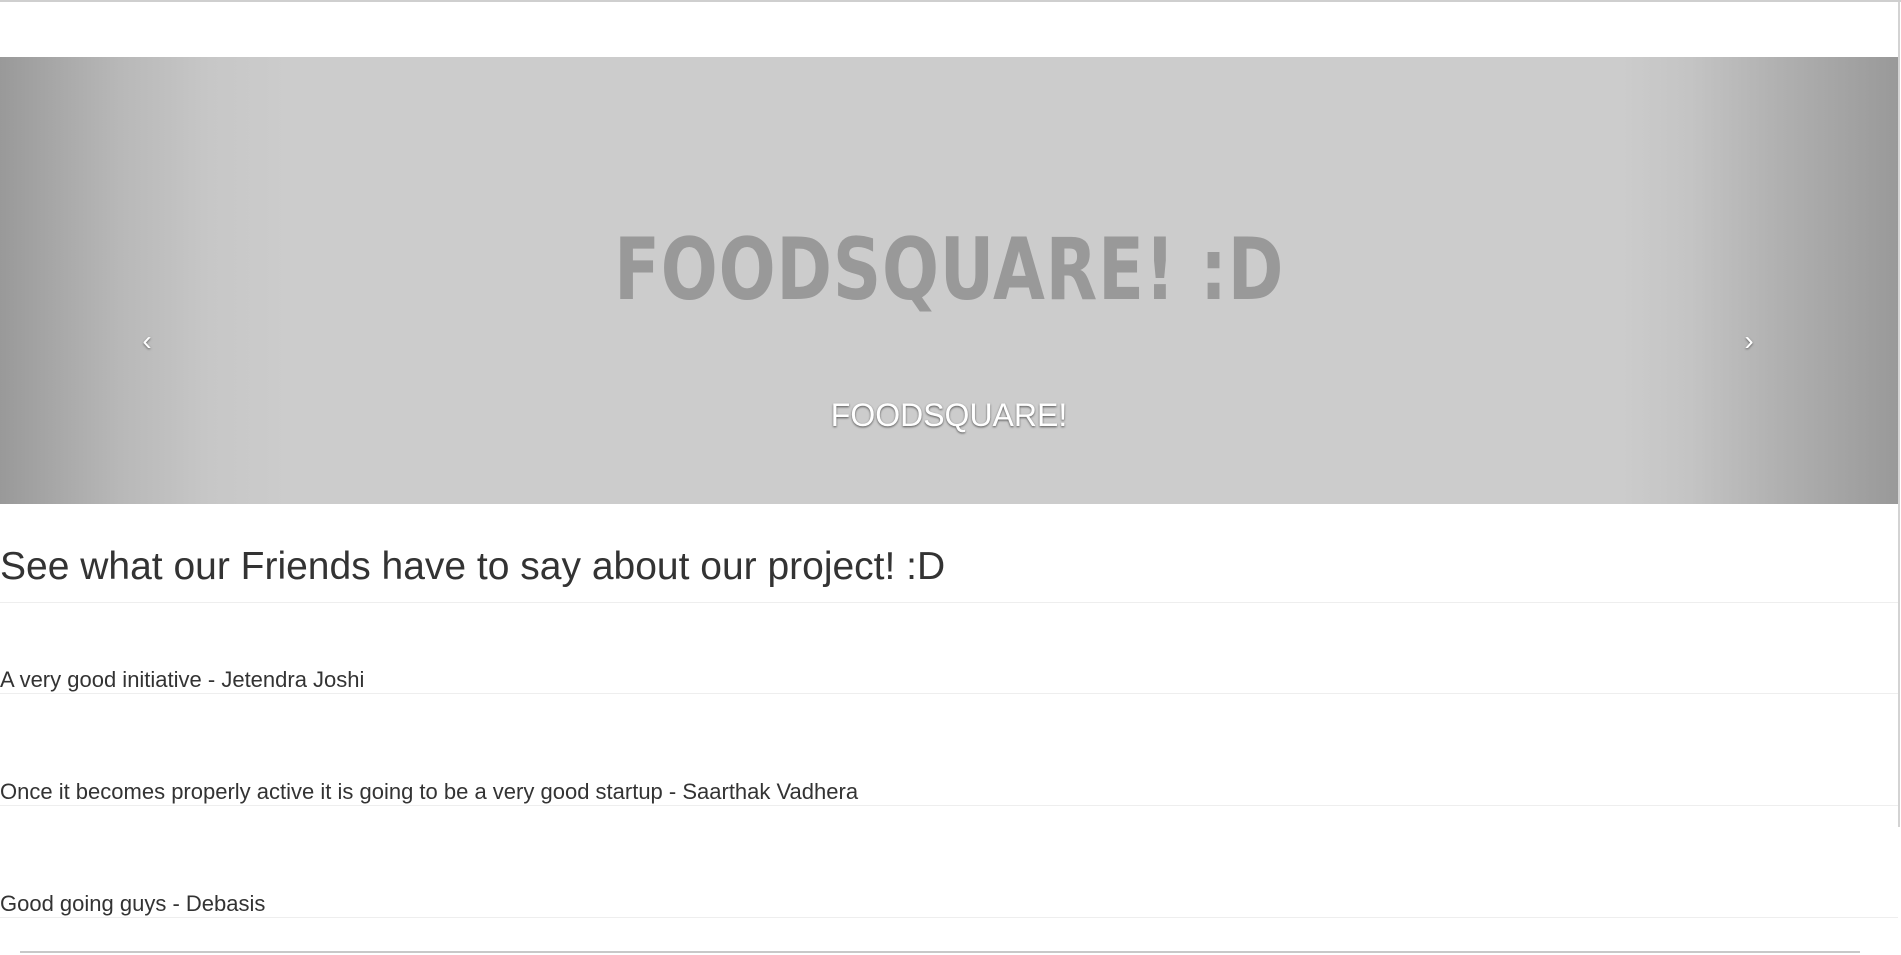 The width and height of the screenshot is (1901, 955). I want to click on carousel-caption: FOODSQUARE!, so click(949, 415).